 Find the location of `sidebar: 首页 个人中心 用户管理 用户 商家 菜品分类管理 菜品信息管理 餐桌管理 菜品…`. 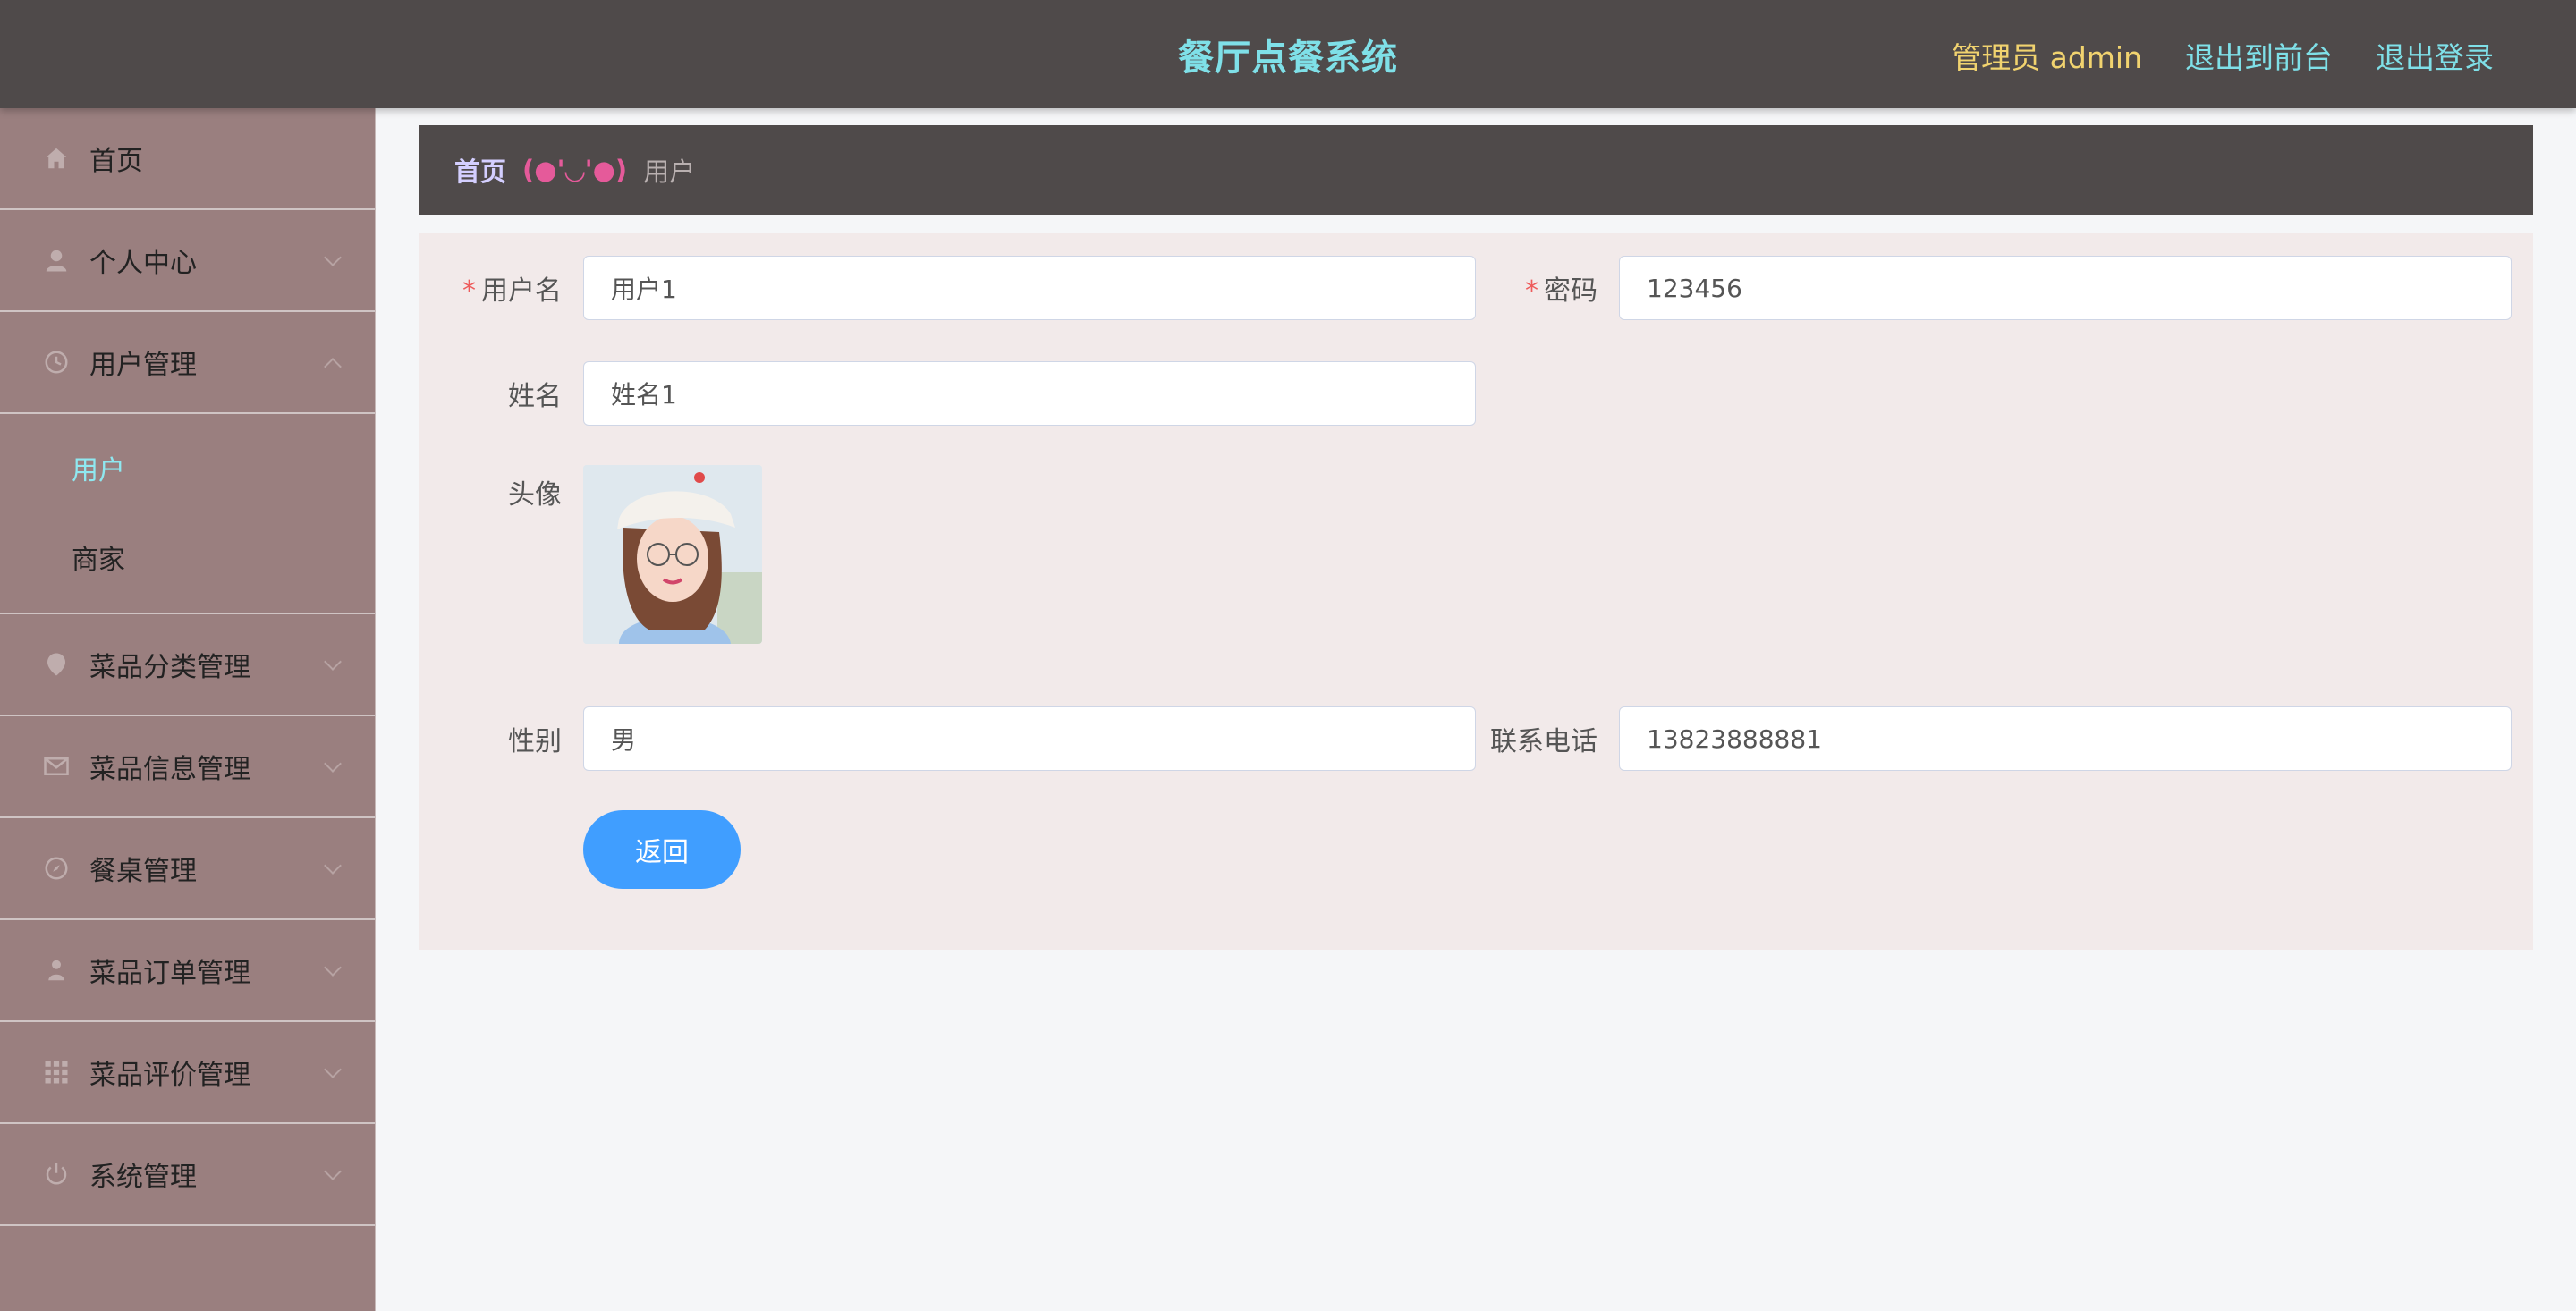

sidebar: 首页 个人中心 用户管理 用户 商家 菜品分类管理 菜品信息管理 餐桌管理 菜品… is located at coordinates (188, 709).